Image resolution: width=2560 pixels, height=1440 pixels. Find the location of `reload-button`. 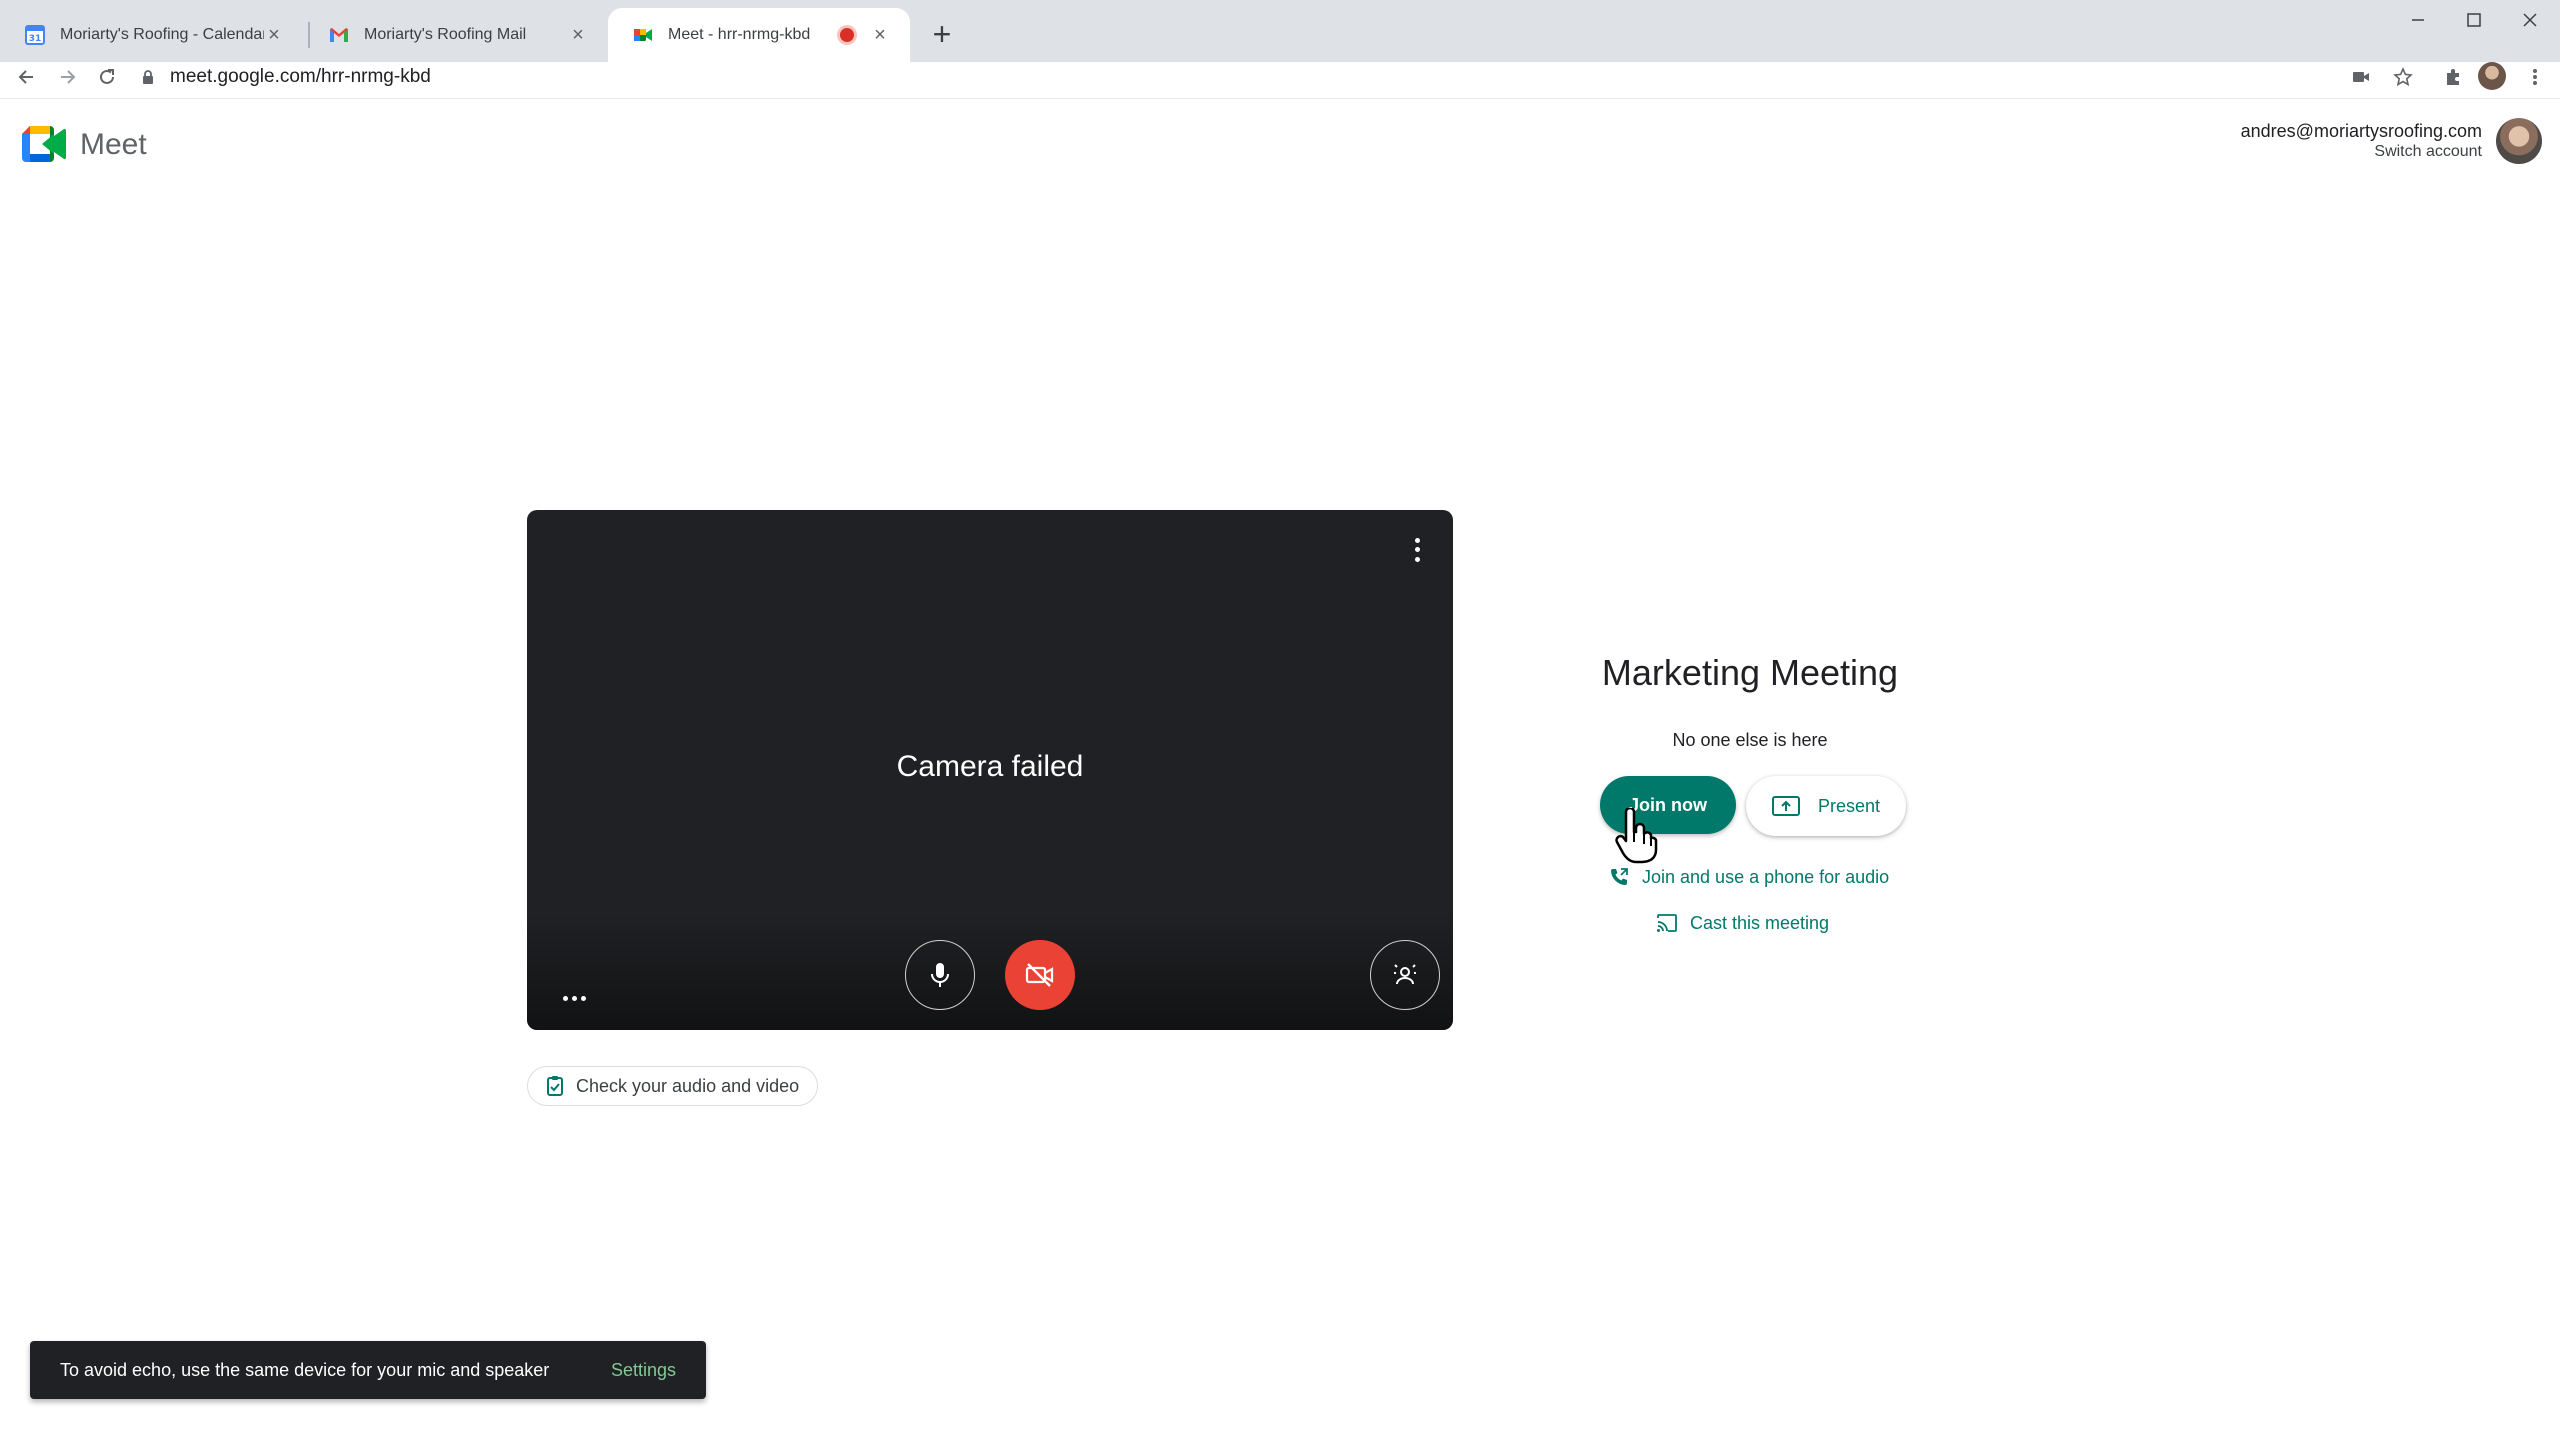

reload-button is located at coordinates (107, 77).